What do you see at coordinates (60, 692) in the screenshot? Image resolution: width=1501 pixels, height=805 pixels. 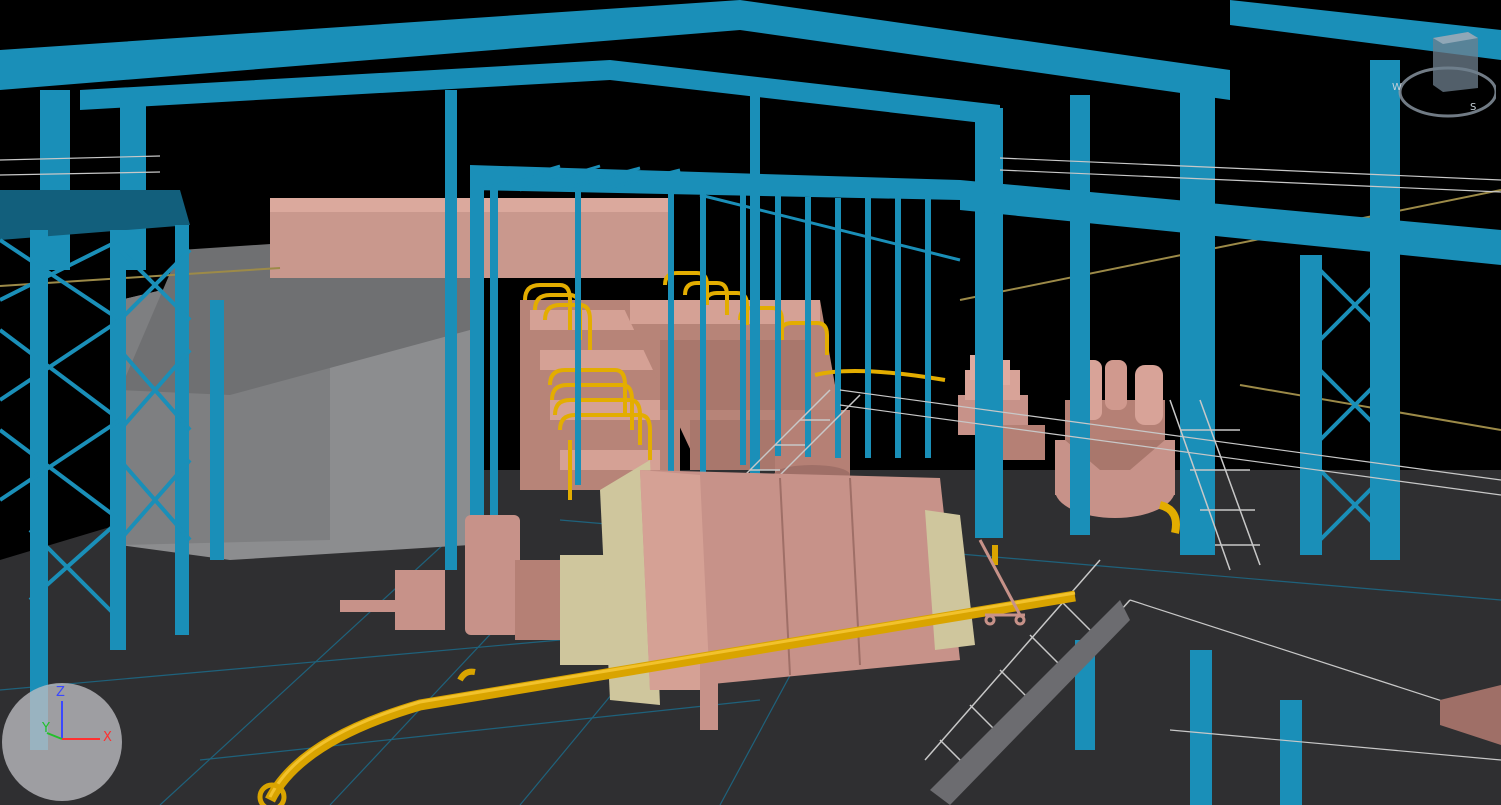 I see `axis-z-label: Z` at bounding box center [60, 692].